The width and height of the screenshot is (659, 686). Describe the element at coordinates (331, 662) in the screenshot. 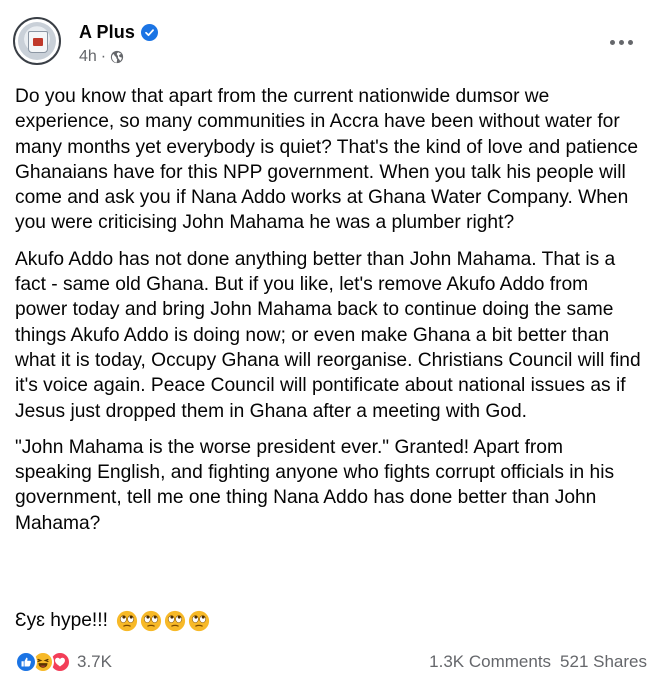

I see `post-footer: 3.7K 1.3K Comments 521 Shares` at that location.